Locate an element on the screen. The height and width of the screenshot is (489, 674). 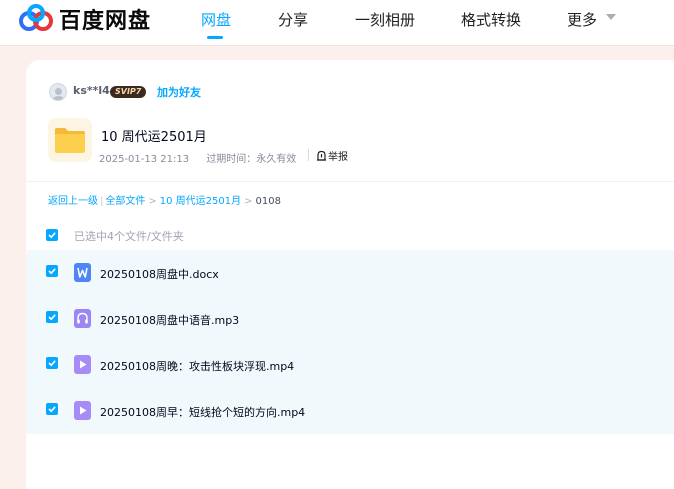
report-icon is located at coordinates (321, 155).